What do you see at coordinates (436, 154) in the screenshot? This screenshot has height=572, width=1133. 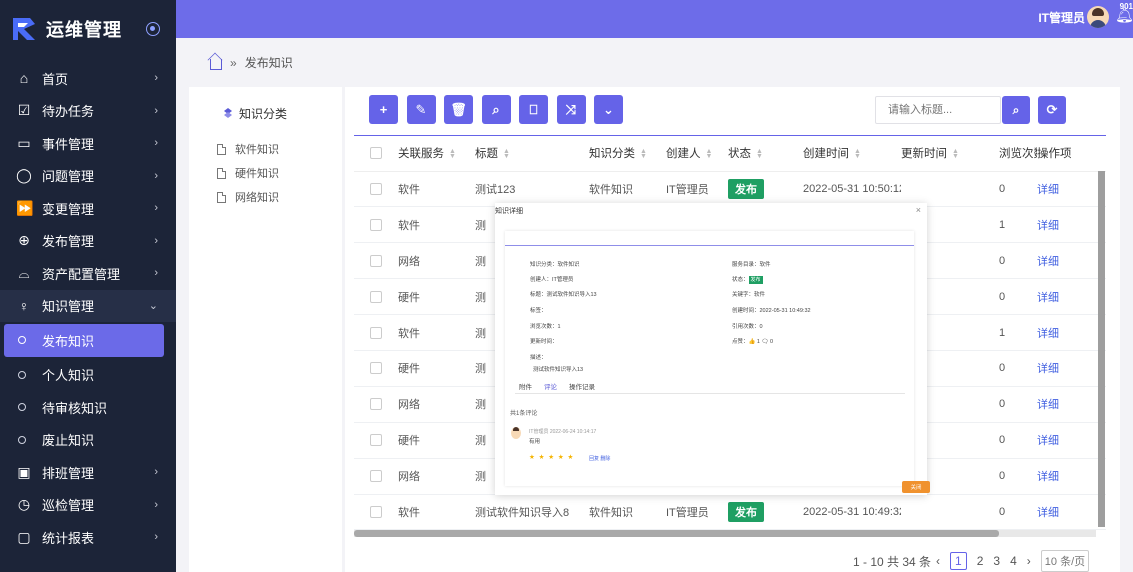 I see `column-header: 关联服务 ▲ ▼` at bounding box center [436, 154].